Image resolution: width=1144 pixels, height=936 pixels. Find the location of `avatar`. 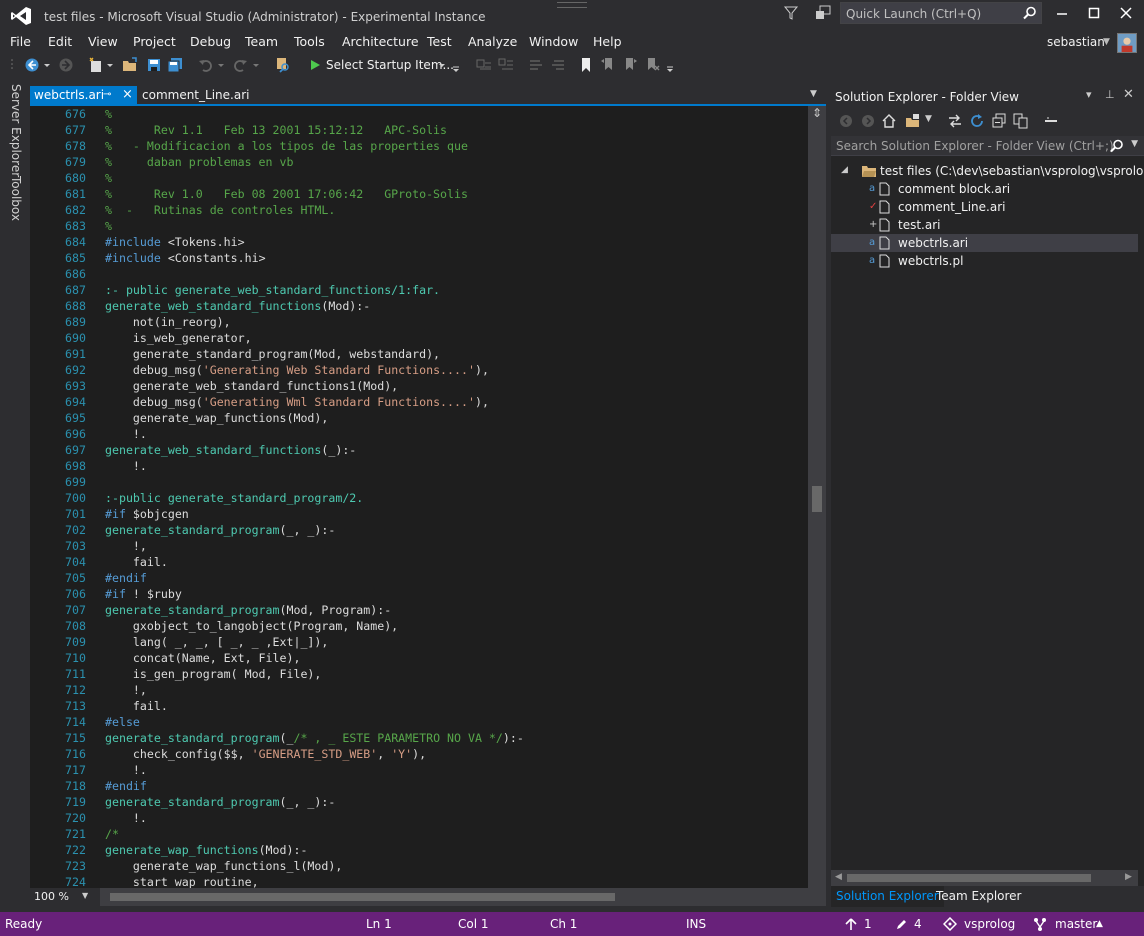

avatar is located at coordinates (1127, 43).